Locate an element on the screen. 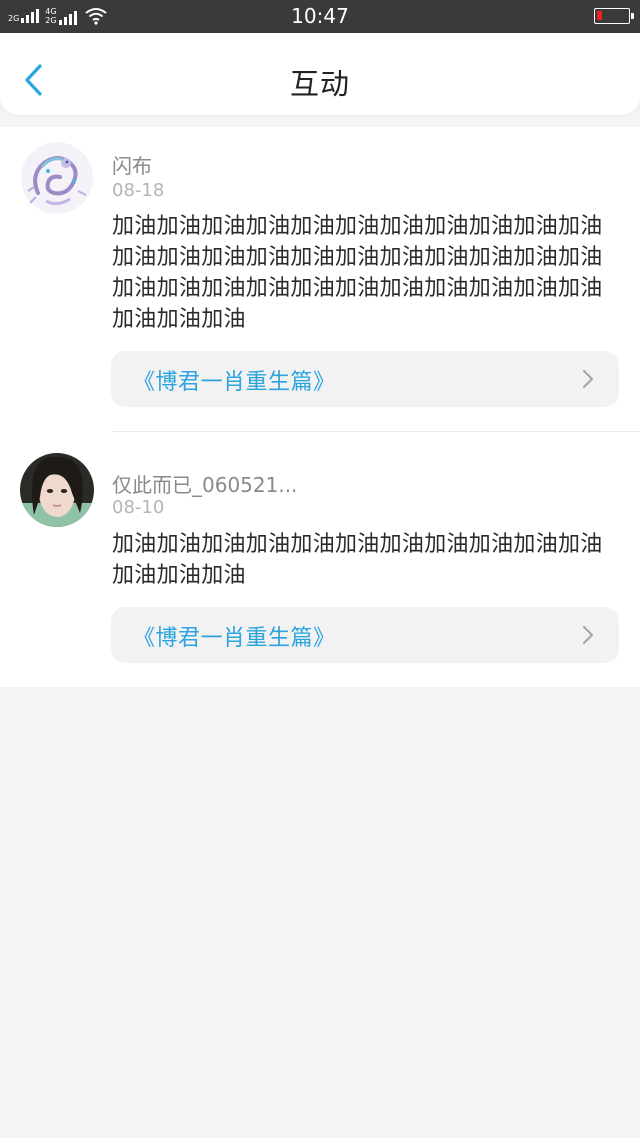 This screenshot has height=1138, width=640. dragon-avatar-image is located at coordinates (57, 178).